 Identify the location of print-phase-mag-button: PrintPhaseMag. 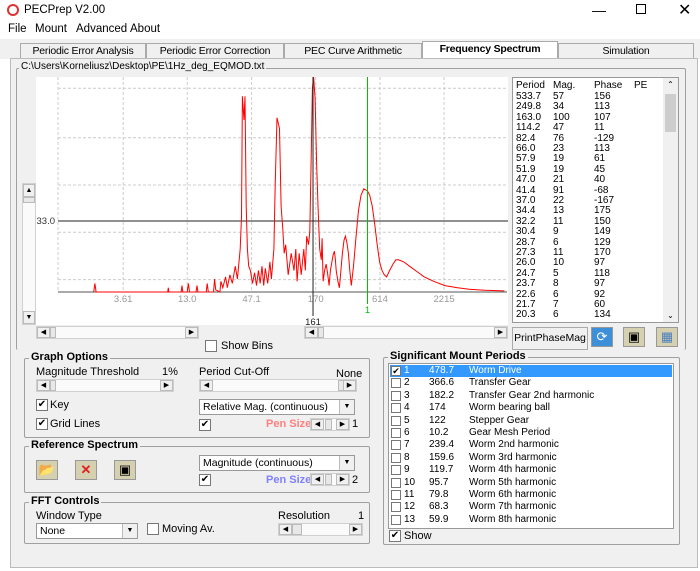
(550, 338).